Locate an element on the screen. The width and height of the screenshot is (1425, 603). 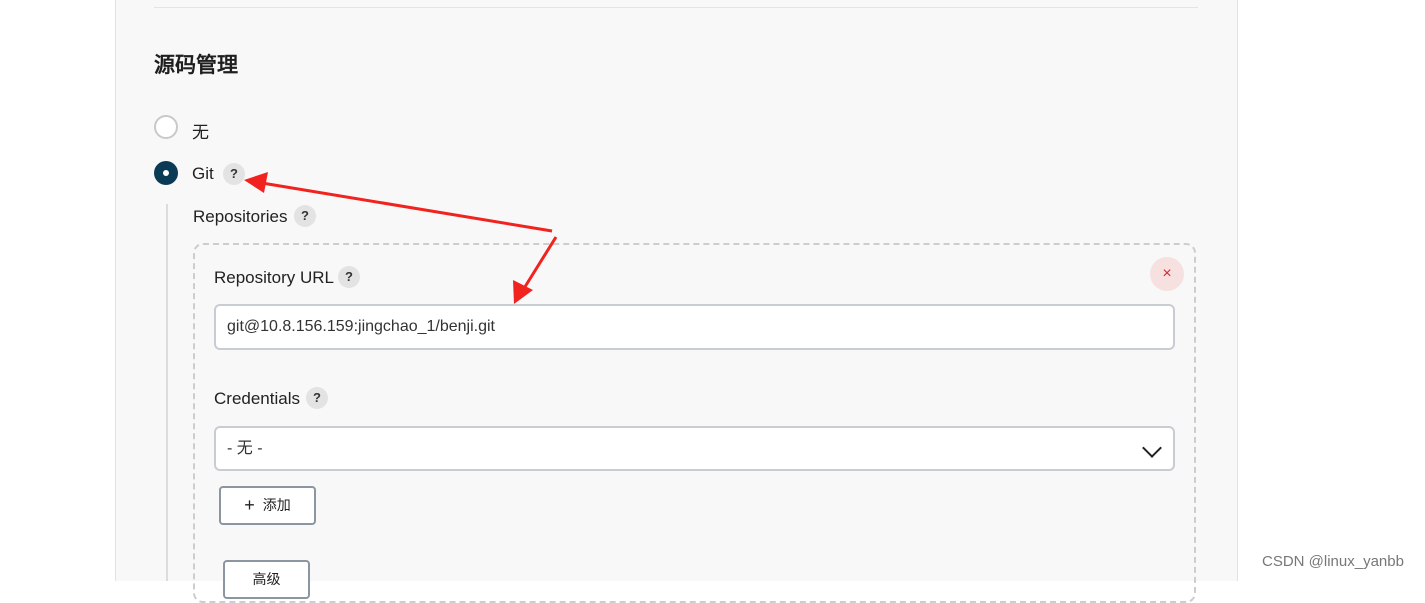
repository-url-help-icon: ? is located at coordinates (349, 277).